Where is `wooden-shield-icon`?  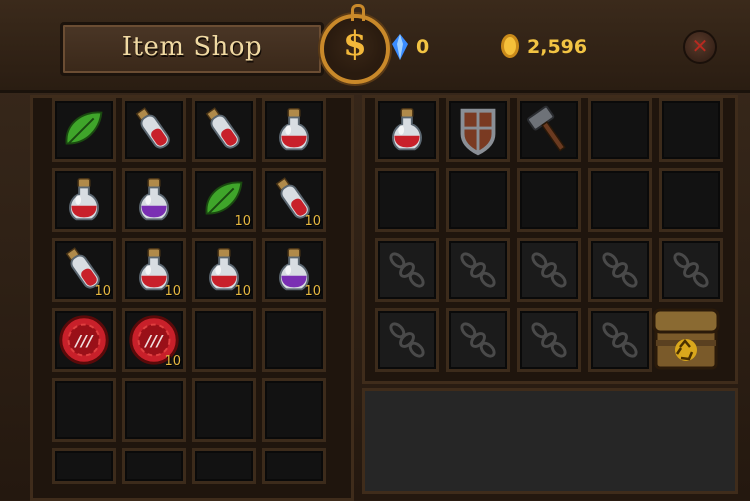
wooden-shield-icon is located at coordinates (478, 132).